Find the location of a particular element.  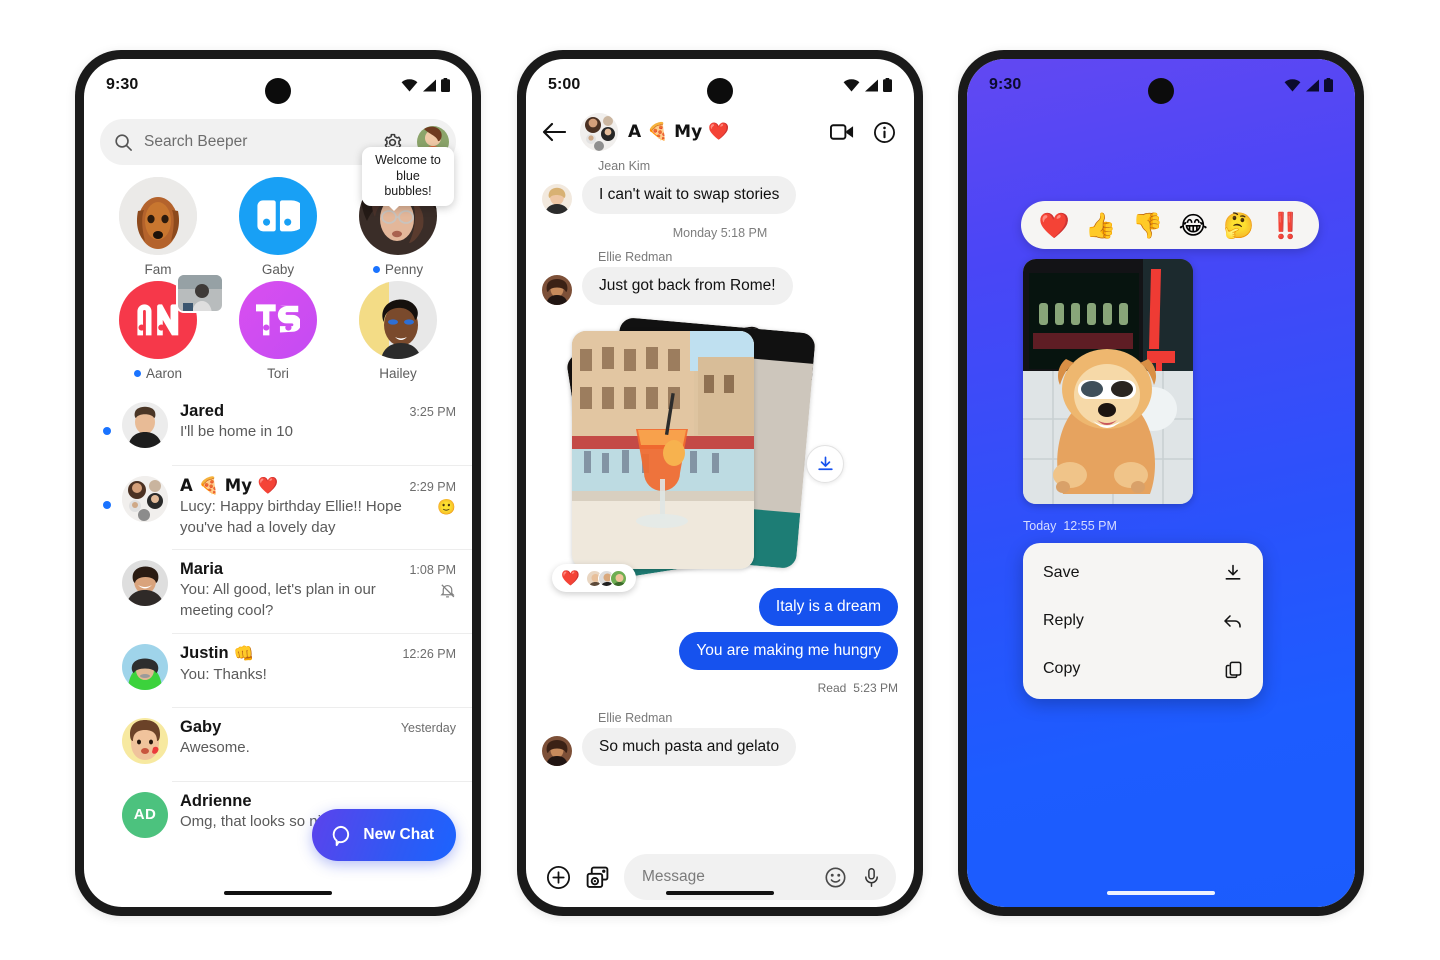

photo-attachment-stack: ❤️ is located at coordinates (721, 454).